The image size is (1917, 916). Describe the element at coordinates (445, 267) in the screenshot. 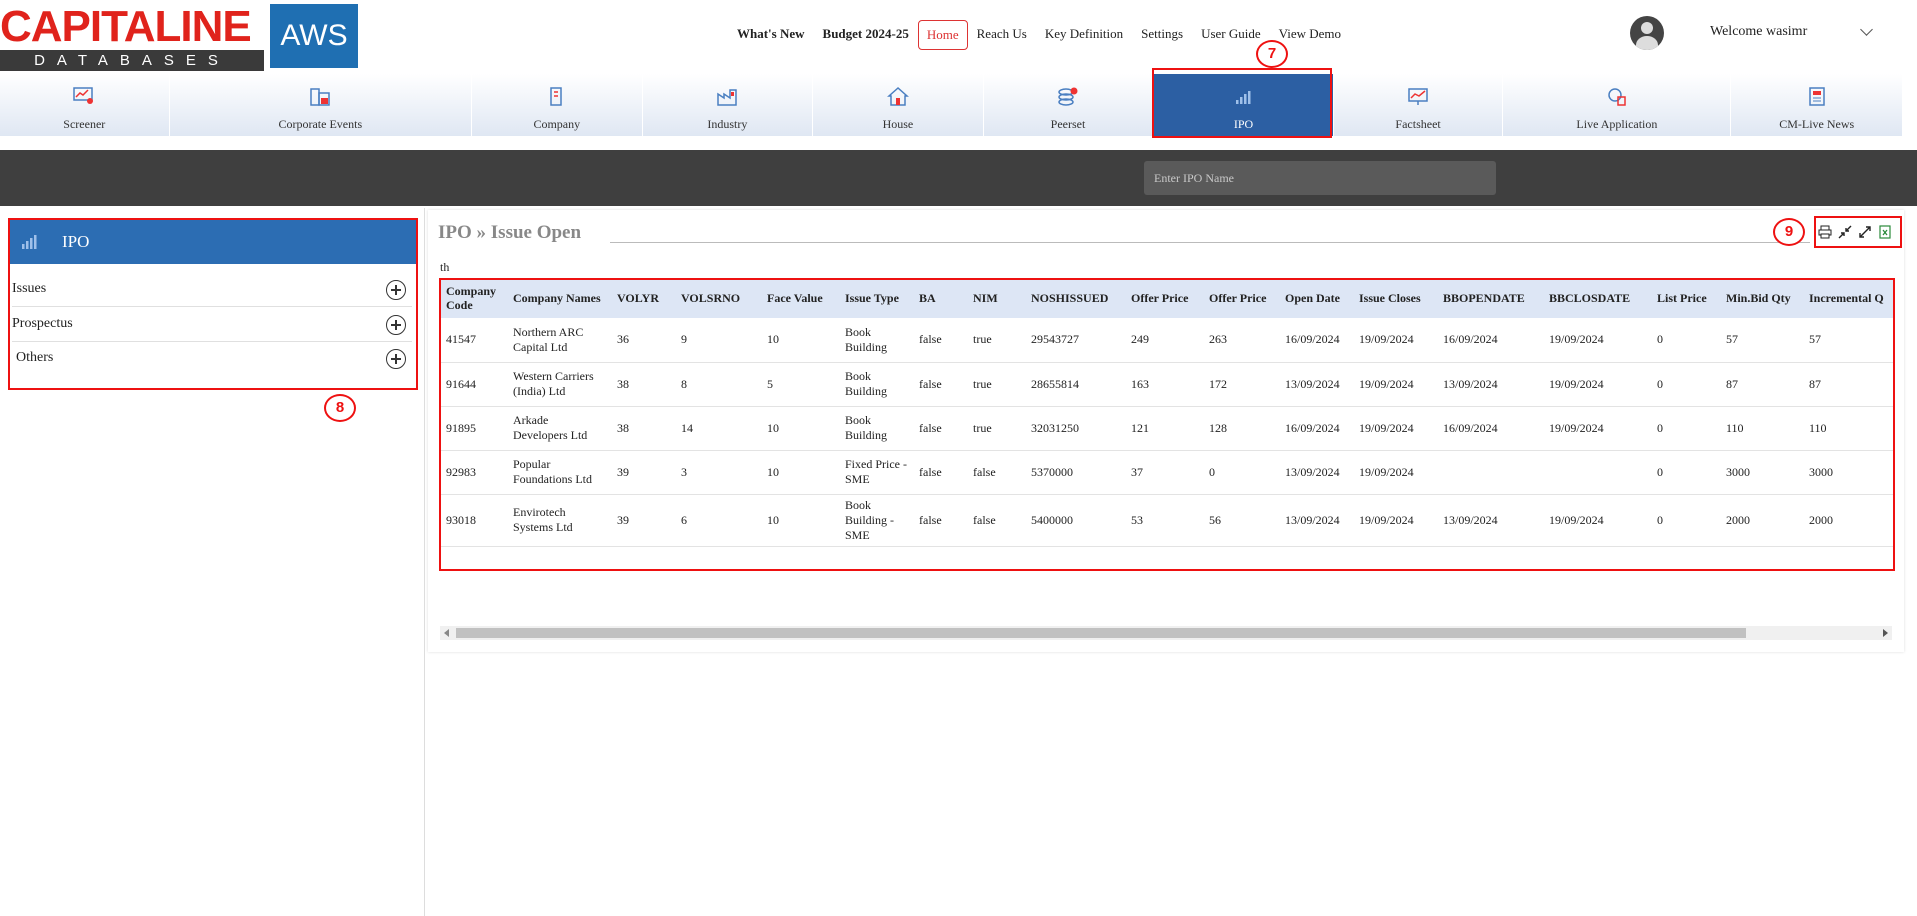

I see `stray-text: th` at that location.